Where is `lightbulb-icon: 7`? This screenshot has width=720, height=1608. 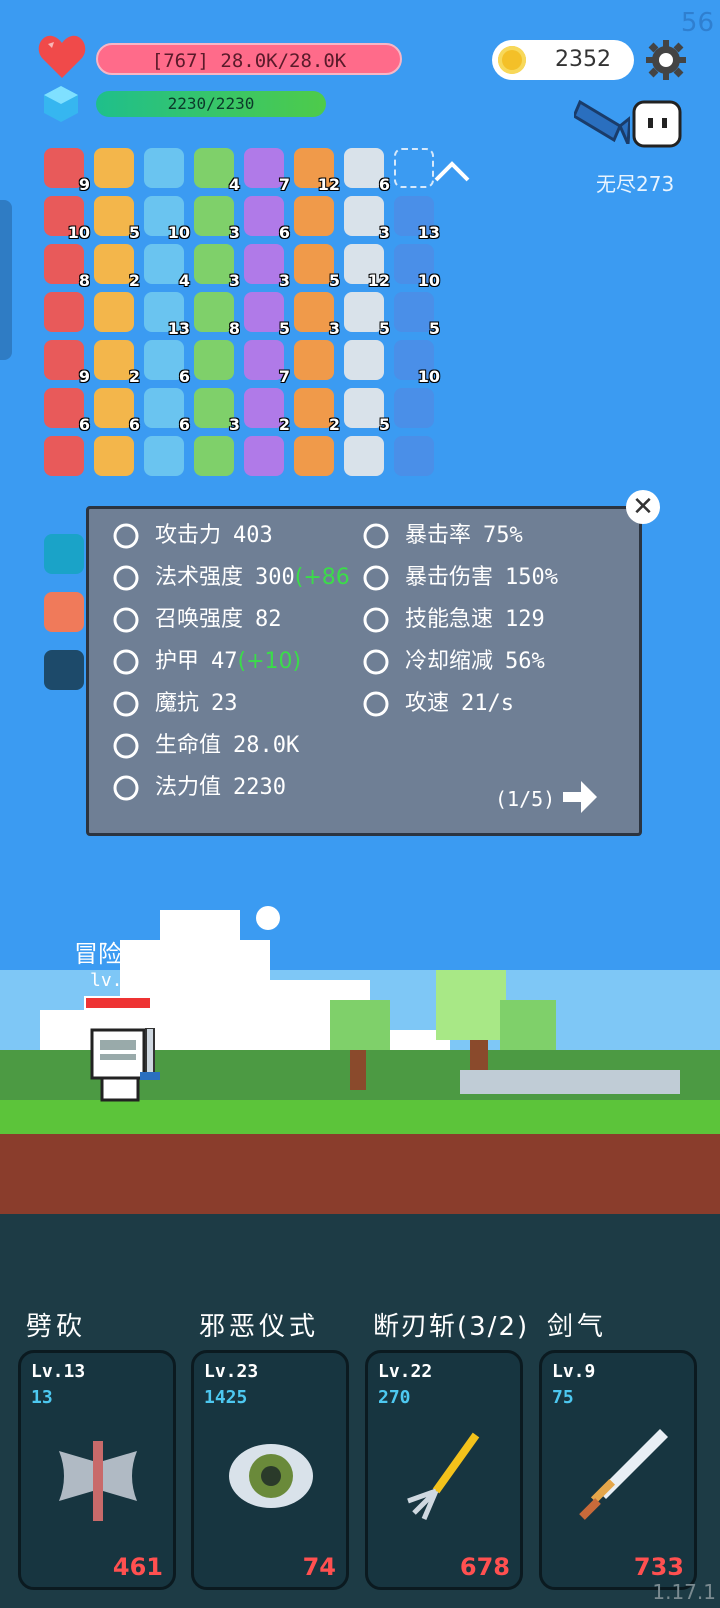
lightbulb-icon: 7 is located at coordinates (267, 363).